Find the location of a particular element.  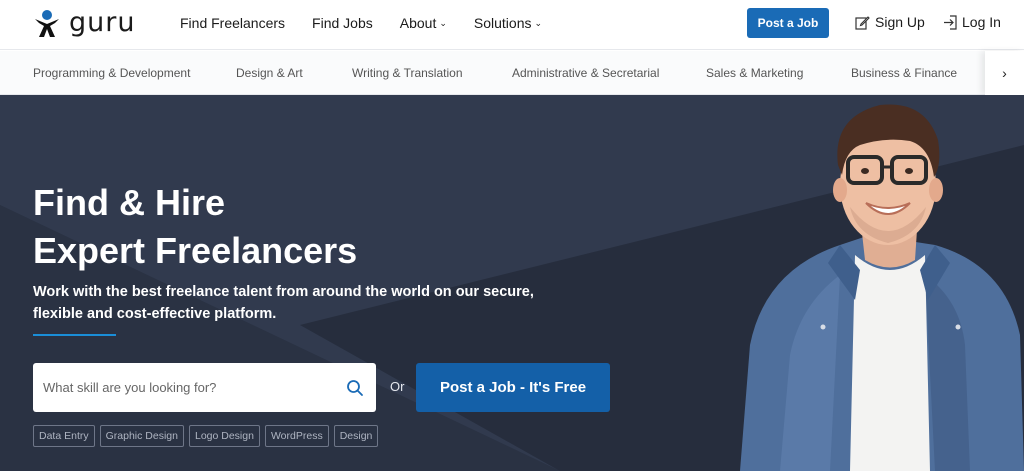

sign-up-link: Sign Up is located at coordinates (890, 22).